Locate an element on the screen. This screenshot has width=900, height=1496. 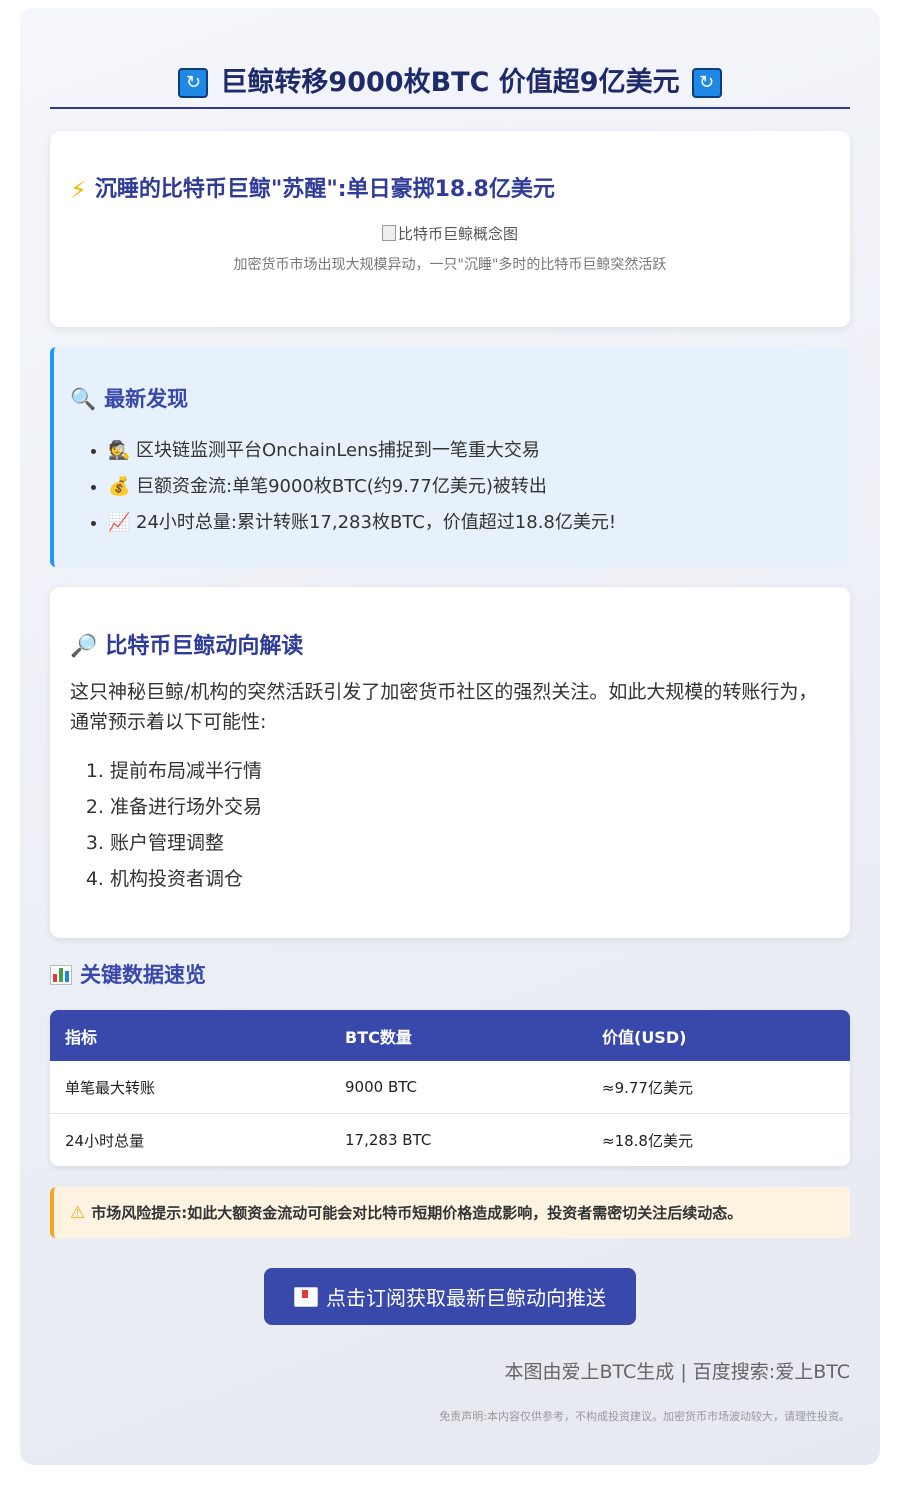
findings-title: 🔍 最新发现 is located at coordinates (450, 399).